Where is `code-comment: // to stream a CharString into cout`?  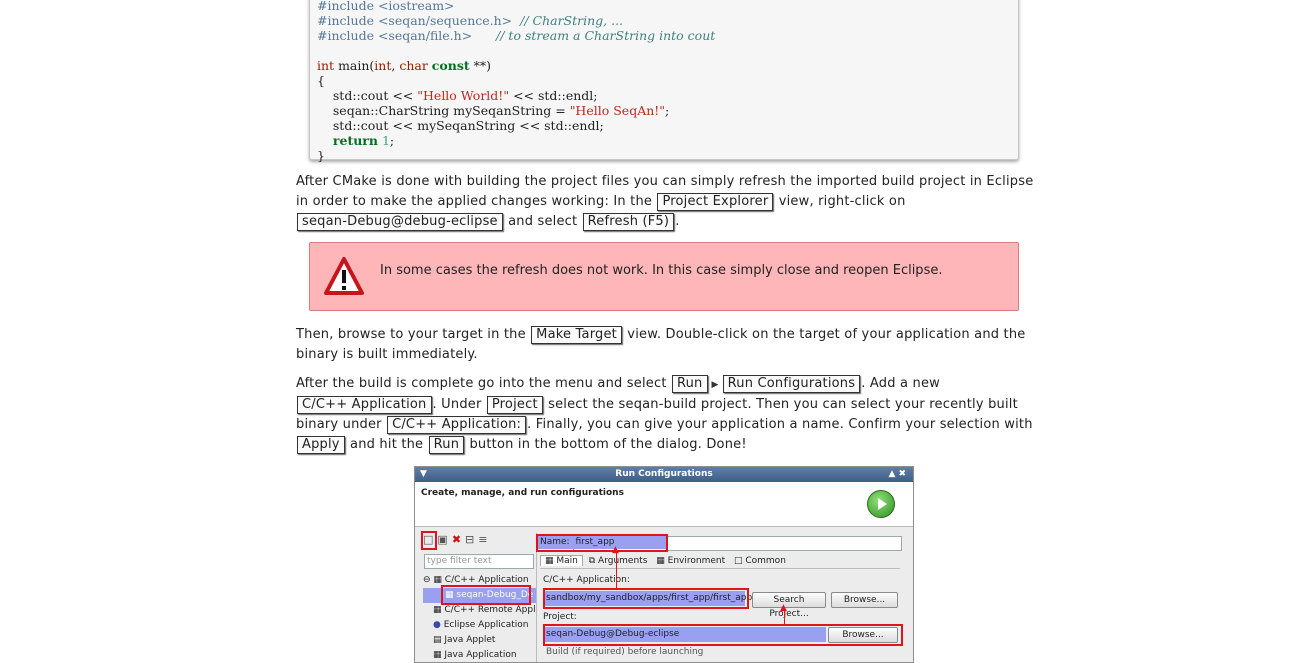 code-comment: // to stream a CharString into cout is located at coordinates (606, 35).